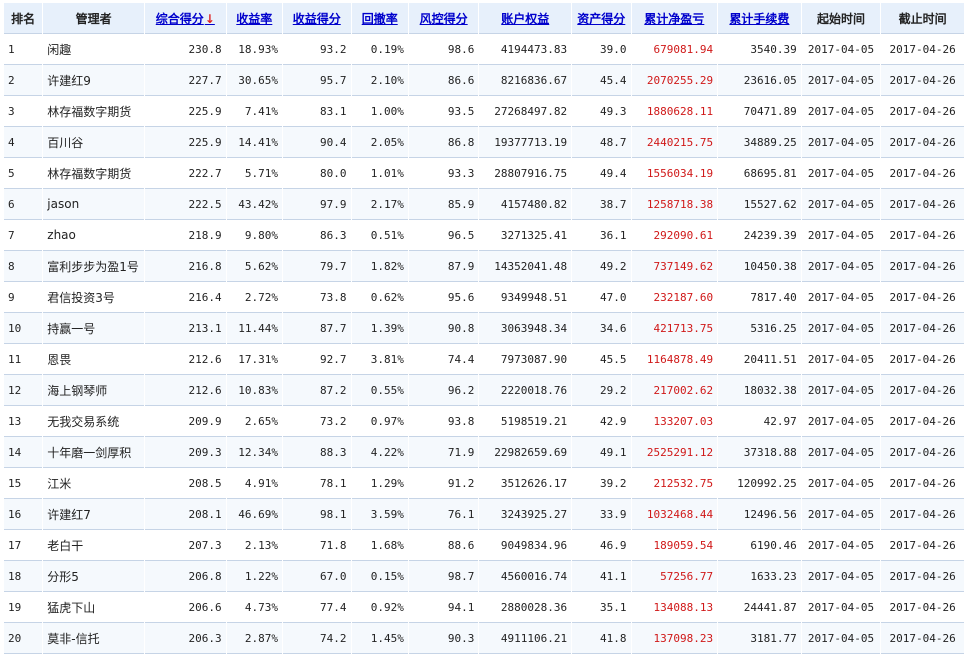 The image size is (965, 657). What do you see at coordinates (443, 49) in the screenshot?
I see `cell-risk-score: 98.6` at bounding box center [443, 49].